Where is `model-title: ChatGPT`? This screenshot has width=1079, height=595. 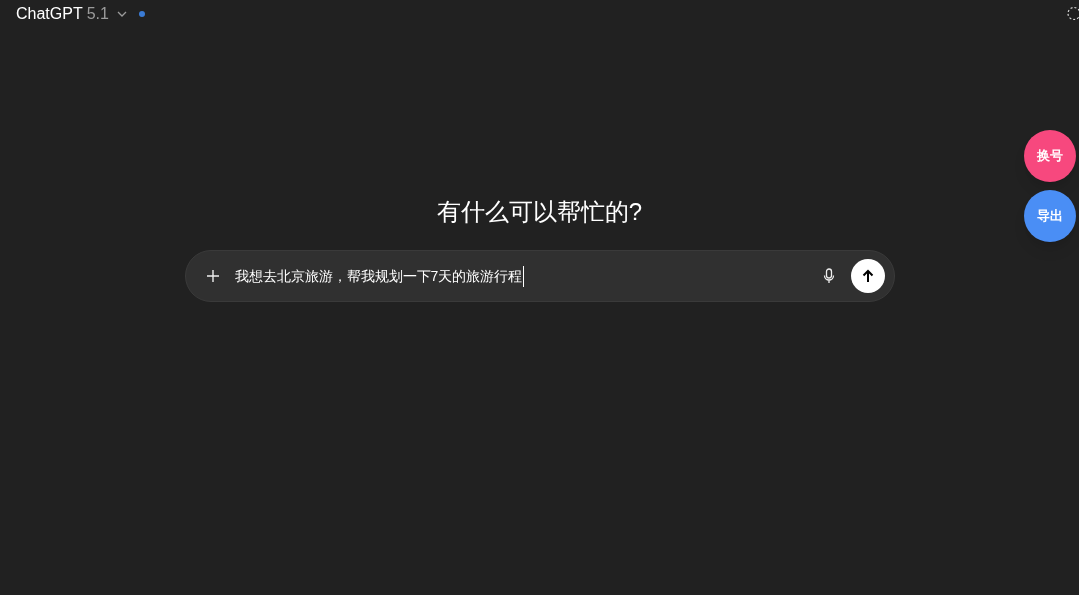
model-title: ChatGPT is located at coordinates (49, 14).